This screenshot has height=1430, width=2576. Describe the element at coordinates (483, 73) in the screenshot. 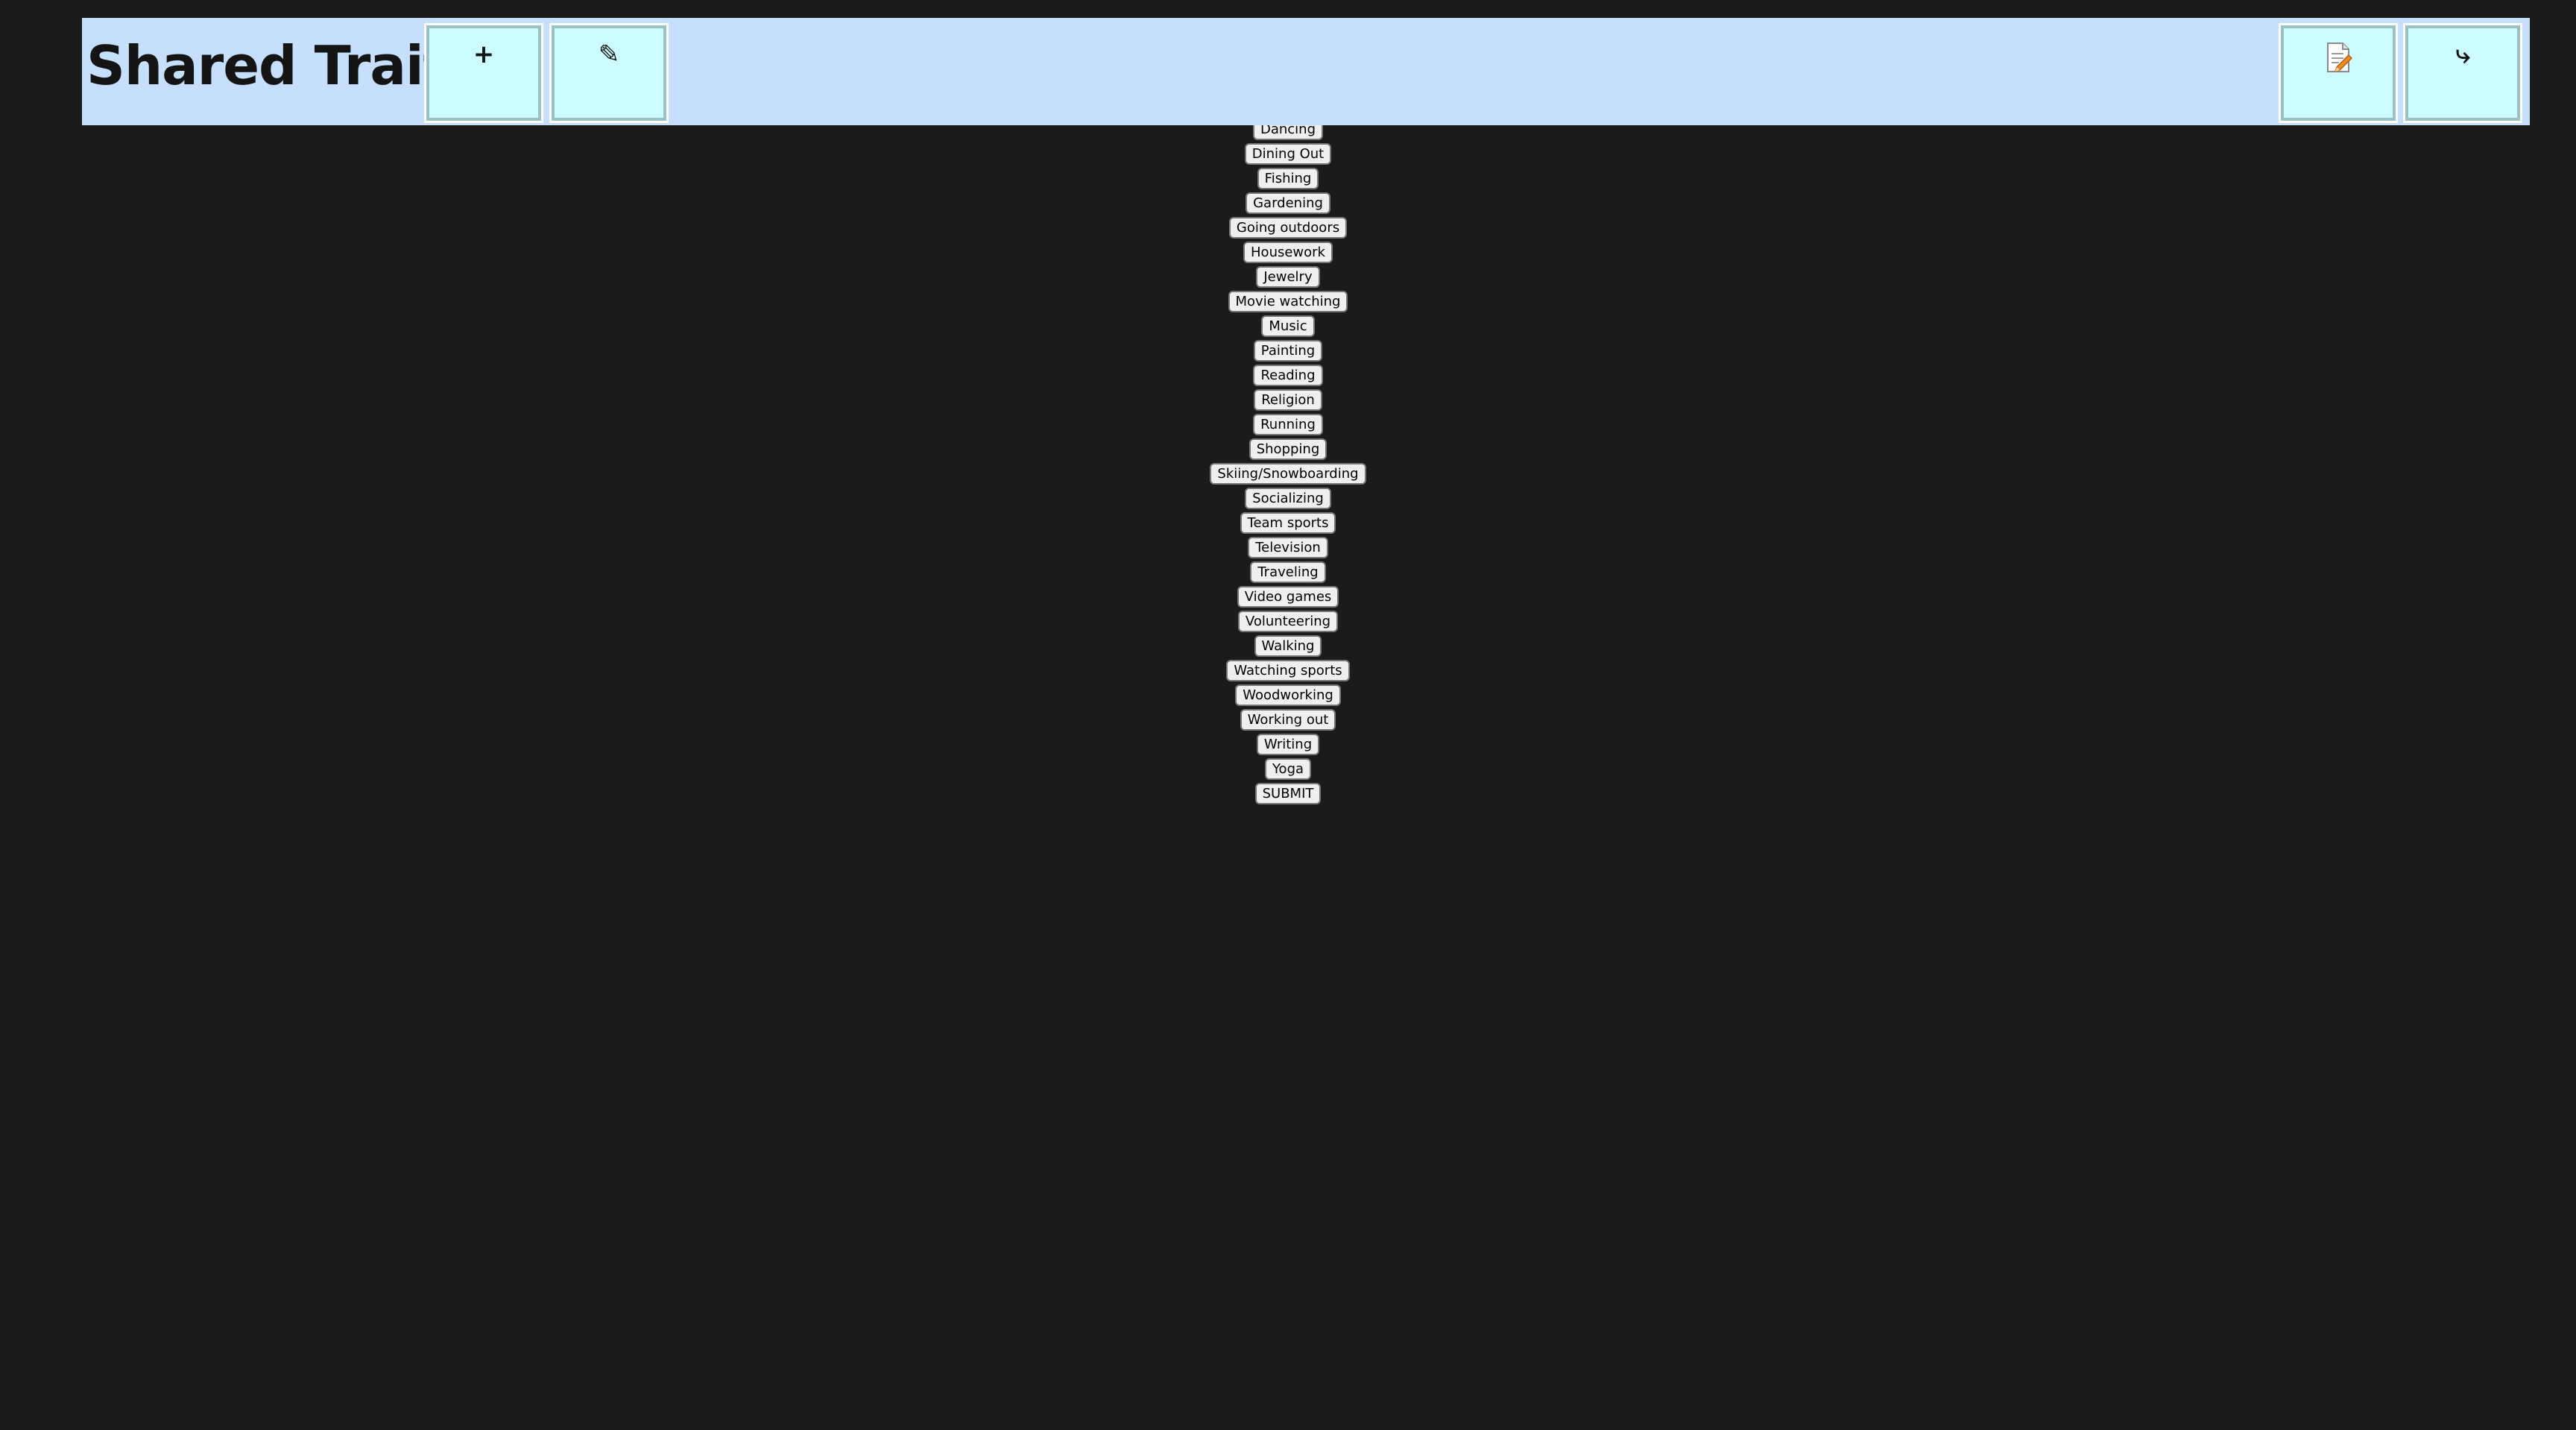

I see `add-button: +` at that location.